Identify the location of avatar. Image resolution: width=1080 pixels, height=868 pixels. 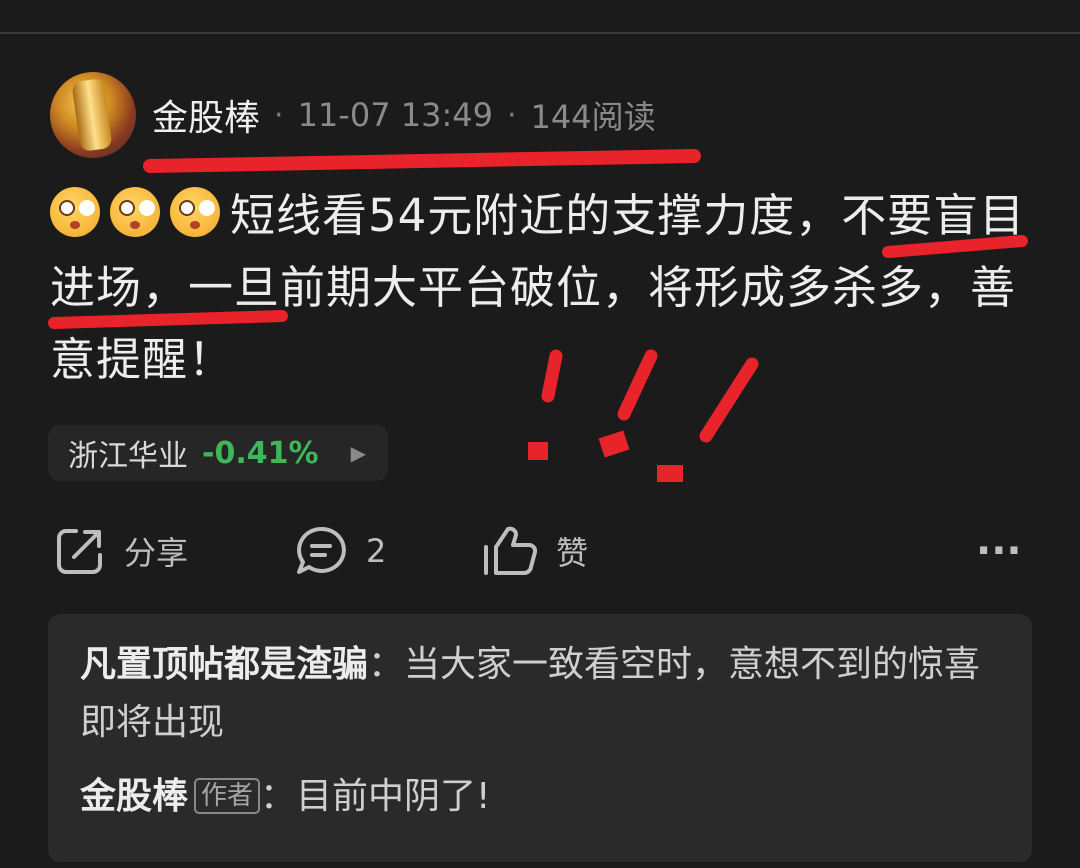
(93, 115).